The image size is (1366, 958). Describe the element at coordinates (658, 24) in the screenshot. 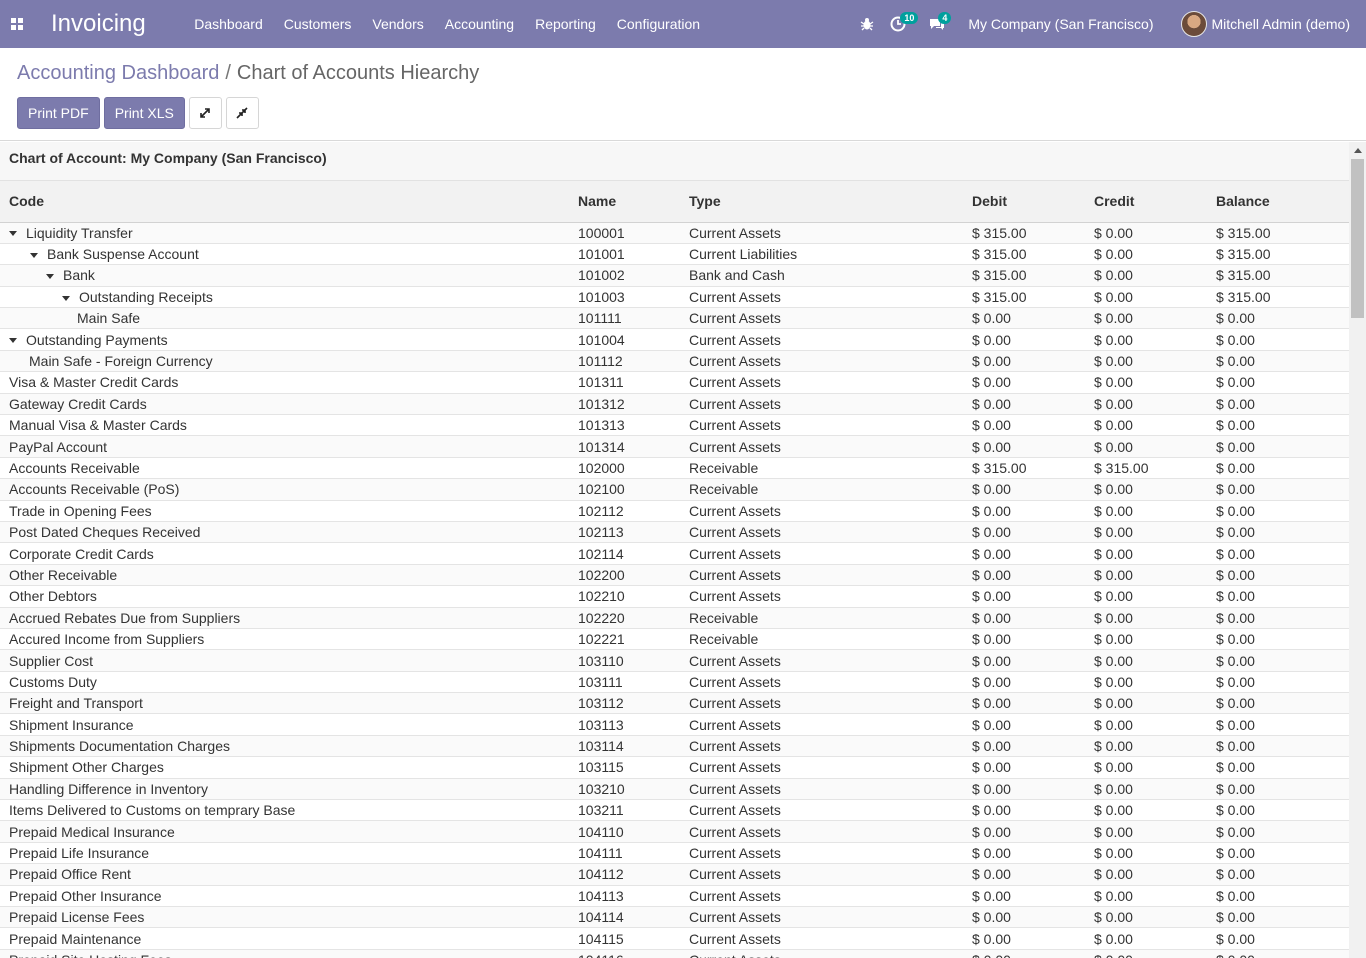

I see `menu-item-configuration: Configuration` at that location.